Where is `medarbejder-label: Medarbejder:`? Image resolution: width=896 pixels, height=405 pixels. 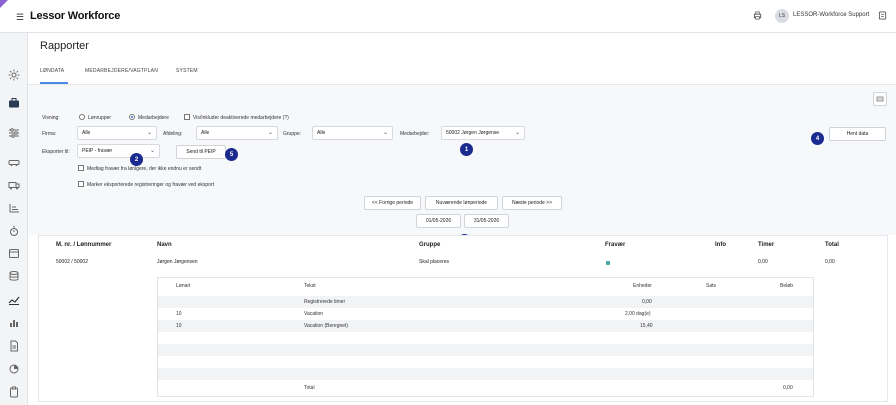 medarbejder-label: Medarbejder: is located at coordinates (415, 134).